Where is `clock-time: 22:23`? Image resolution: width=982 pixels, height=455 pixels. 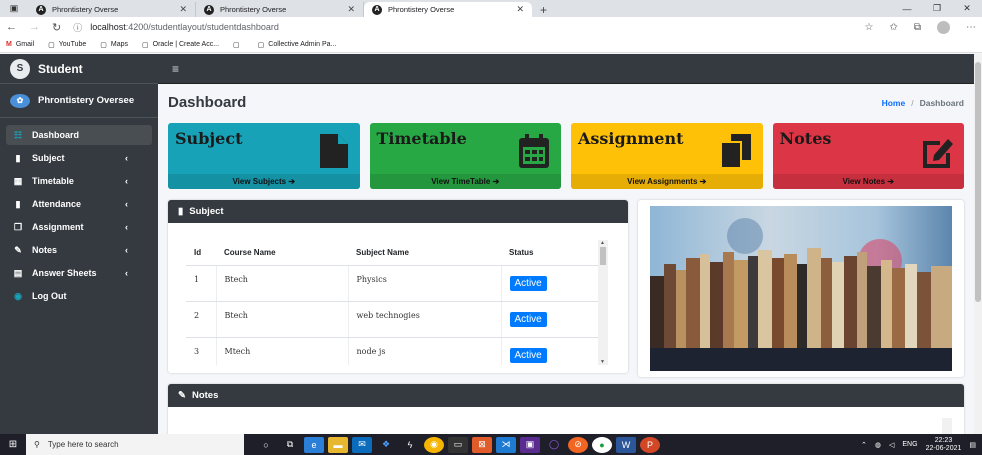
clock-time: 22:23 is located at coordinates (943, 440).